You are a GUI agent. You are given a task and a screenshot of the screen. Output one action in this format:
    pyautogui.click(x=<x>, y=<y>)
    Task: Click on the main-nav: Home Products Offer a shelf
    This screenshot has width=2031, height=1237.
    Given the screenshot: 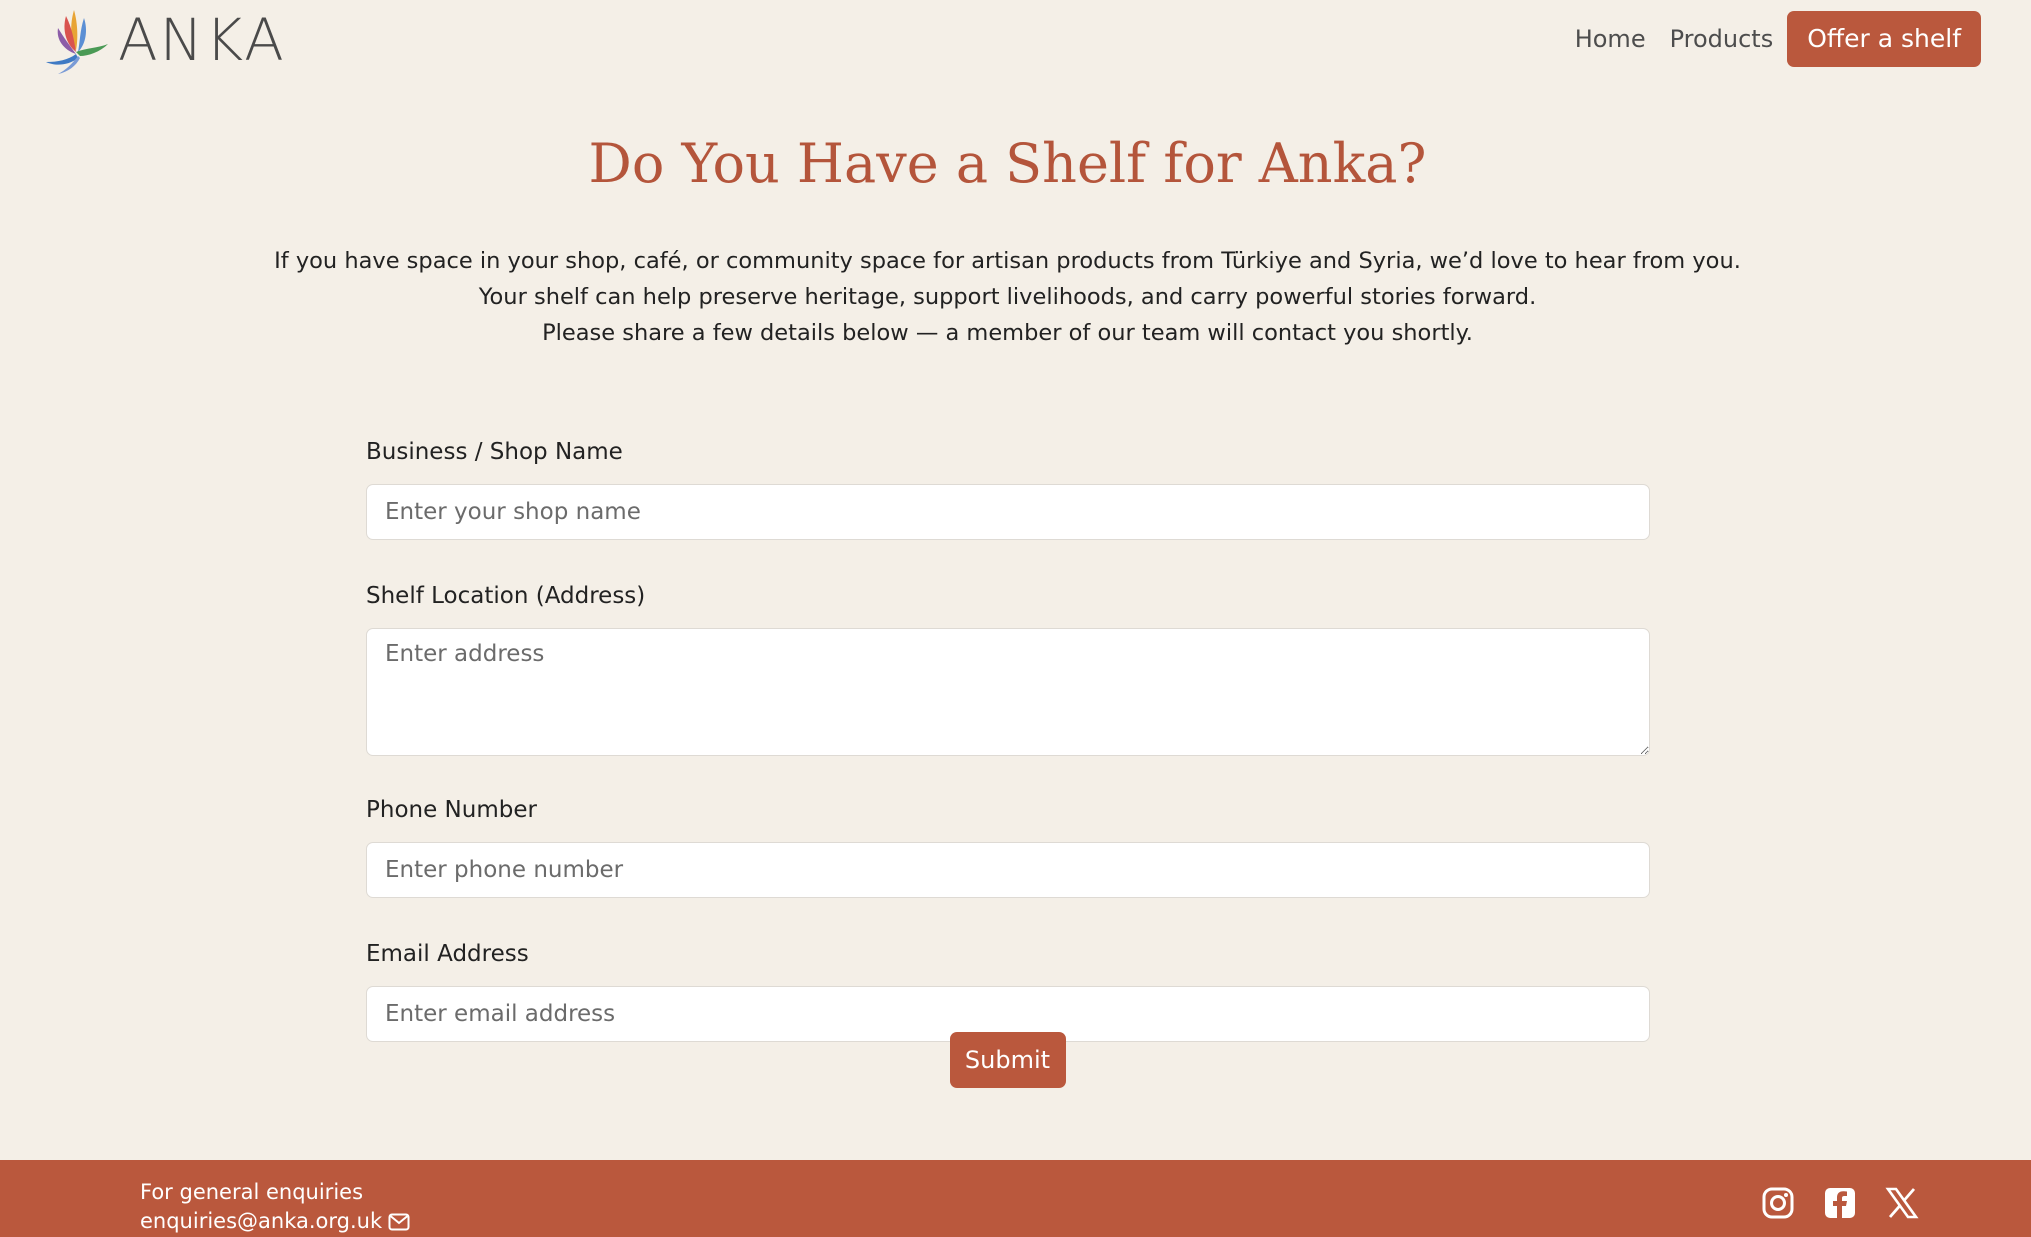 What is the action you would take?
    pyautogui.click(x=1766, y=39)
    